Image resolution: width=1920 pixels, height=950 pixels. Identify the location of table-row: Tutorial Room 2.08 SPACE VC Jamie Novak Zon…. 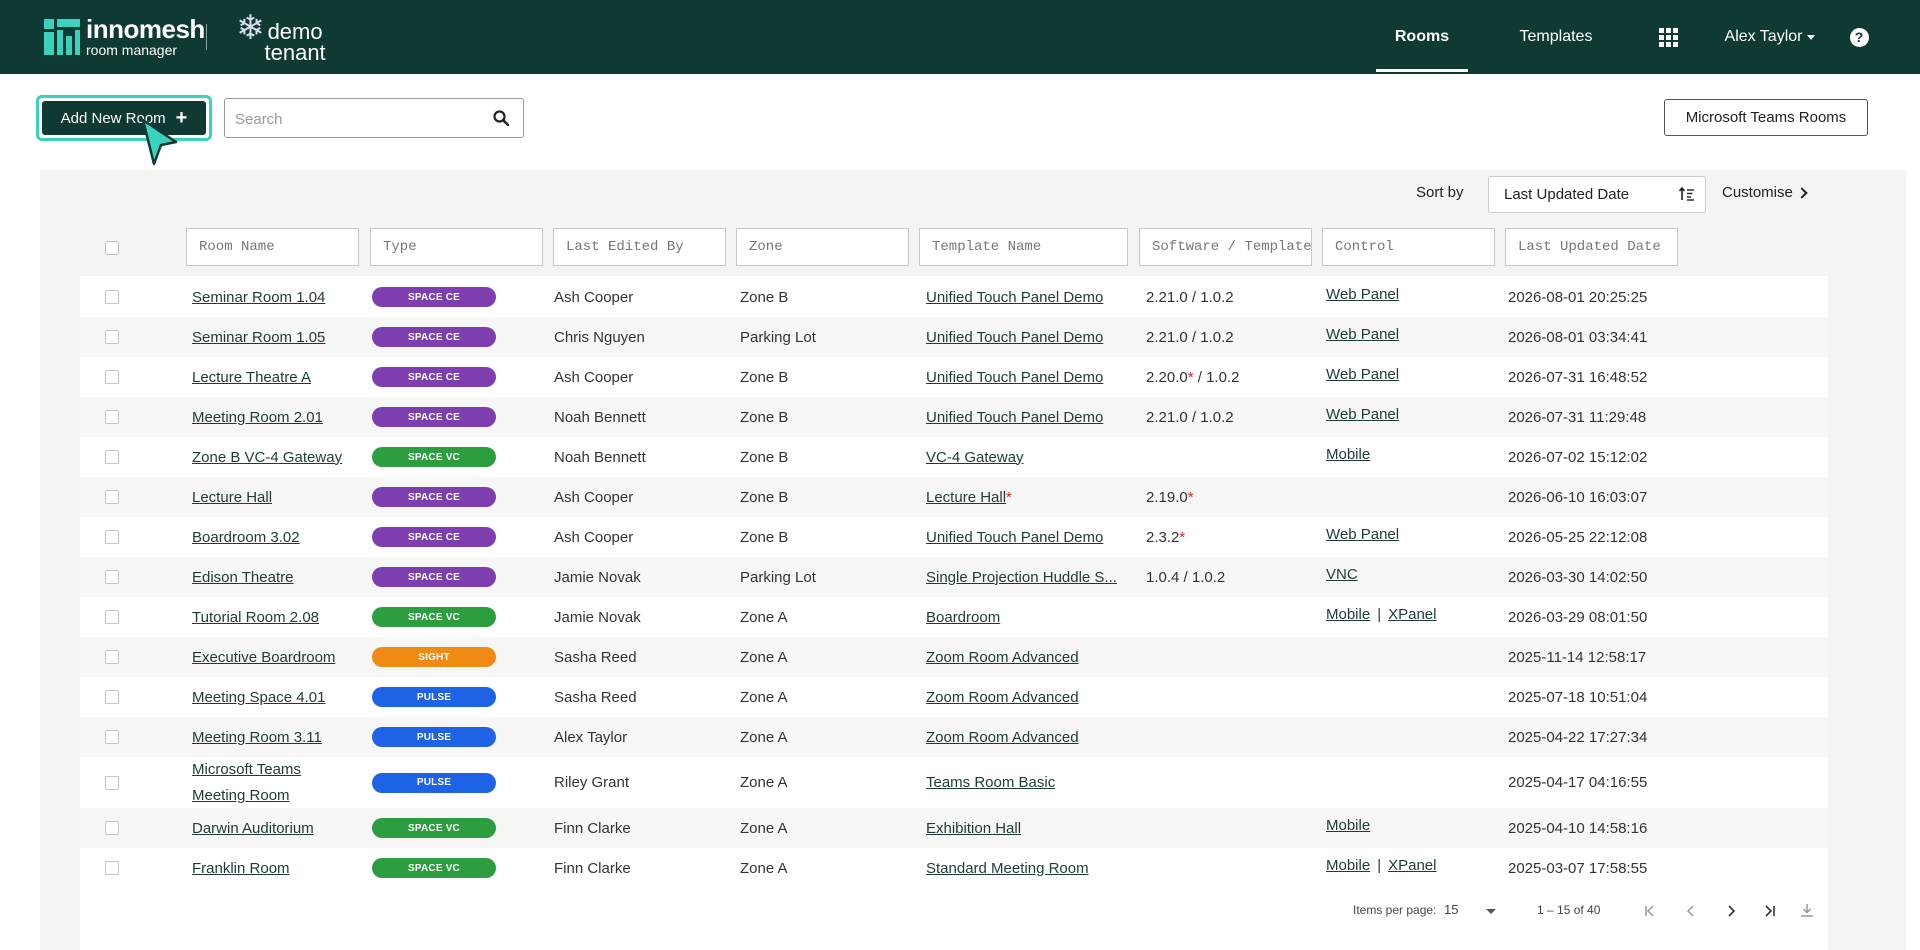
(954, 617).